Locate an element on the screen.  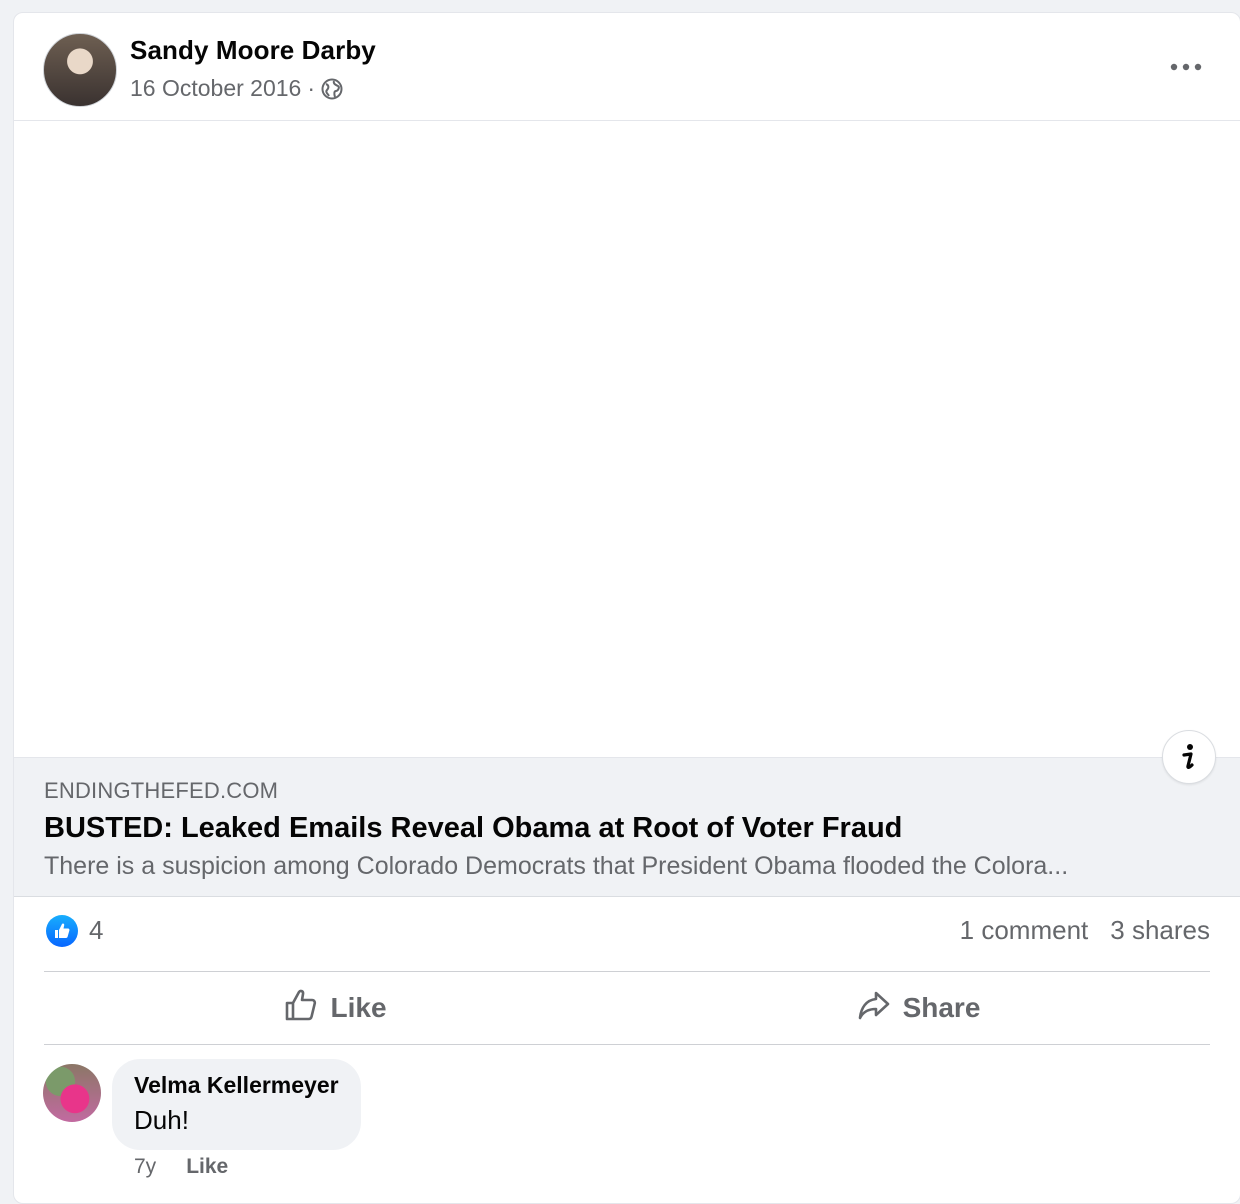
comment-meta: 7y Like is located at coordinates (181, 1167).